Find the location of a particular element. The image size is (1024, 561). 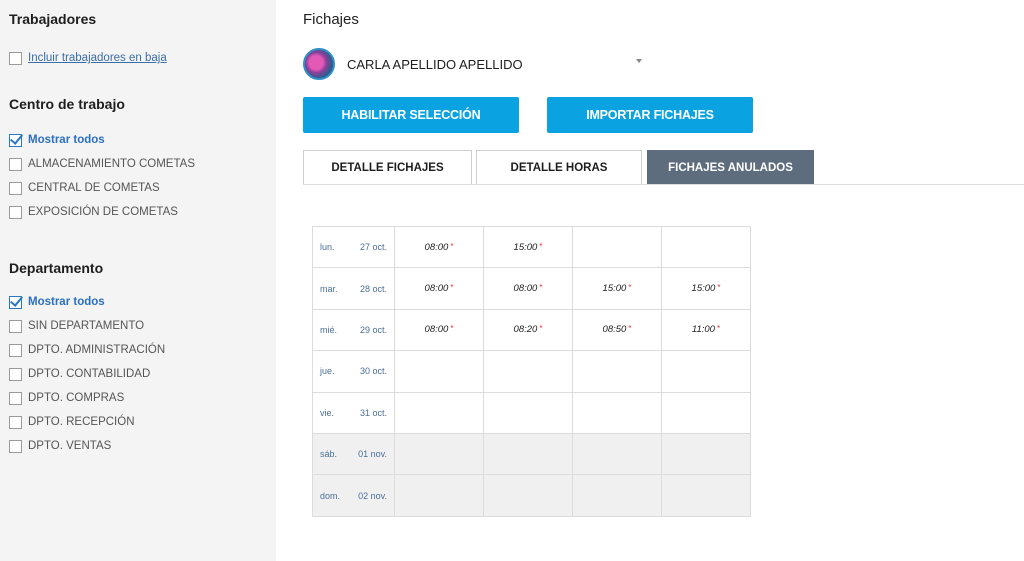

department-item-compras: DPTO. COMPRAS is located at coordinates (66, 398).